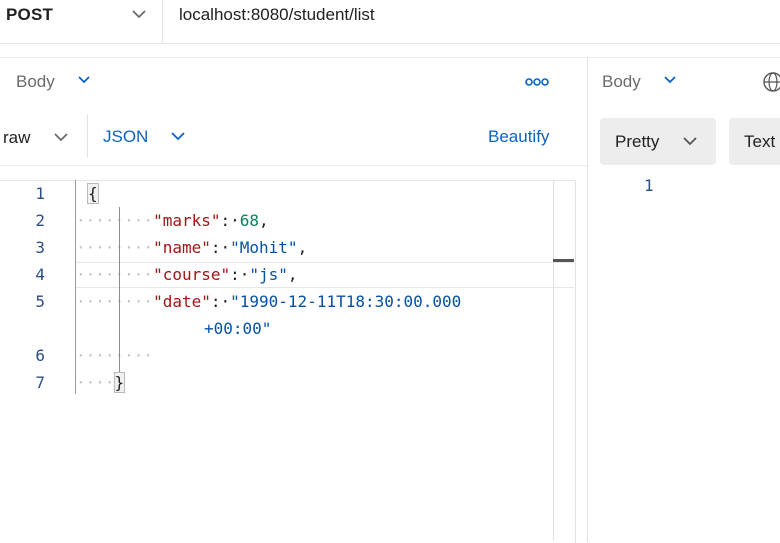  I want to click on code-line: 2 ········"marks":·68,, so click(287, 221).